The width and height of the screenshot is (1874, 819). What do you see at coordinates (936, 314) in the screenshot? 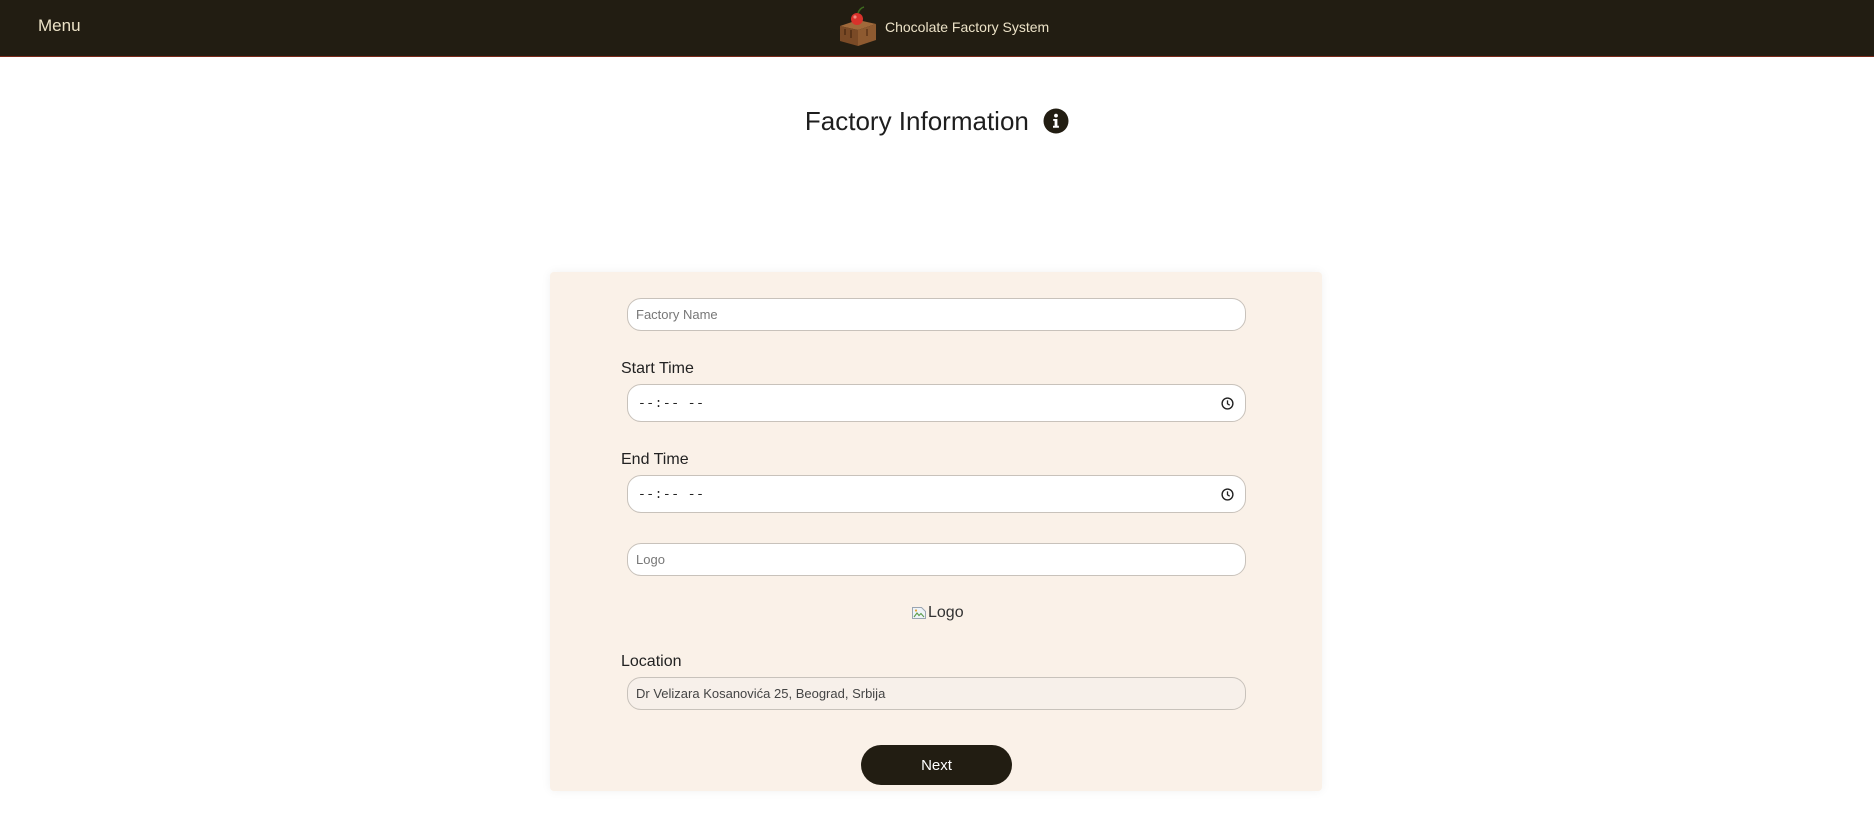
I see `factory-name-input` at bounding box center [936, 314].